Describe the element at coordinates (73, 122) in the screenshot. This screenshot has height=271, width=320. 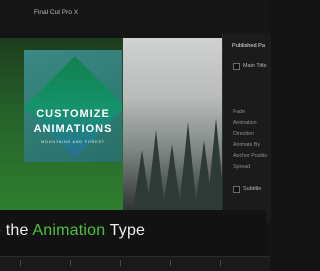
I see `overlay-title: CUSTOMIZE ANIMATIONS` at that location.